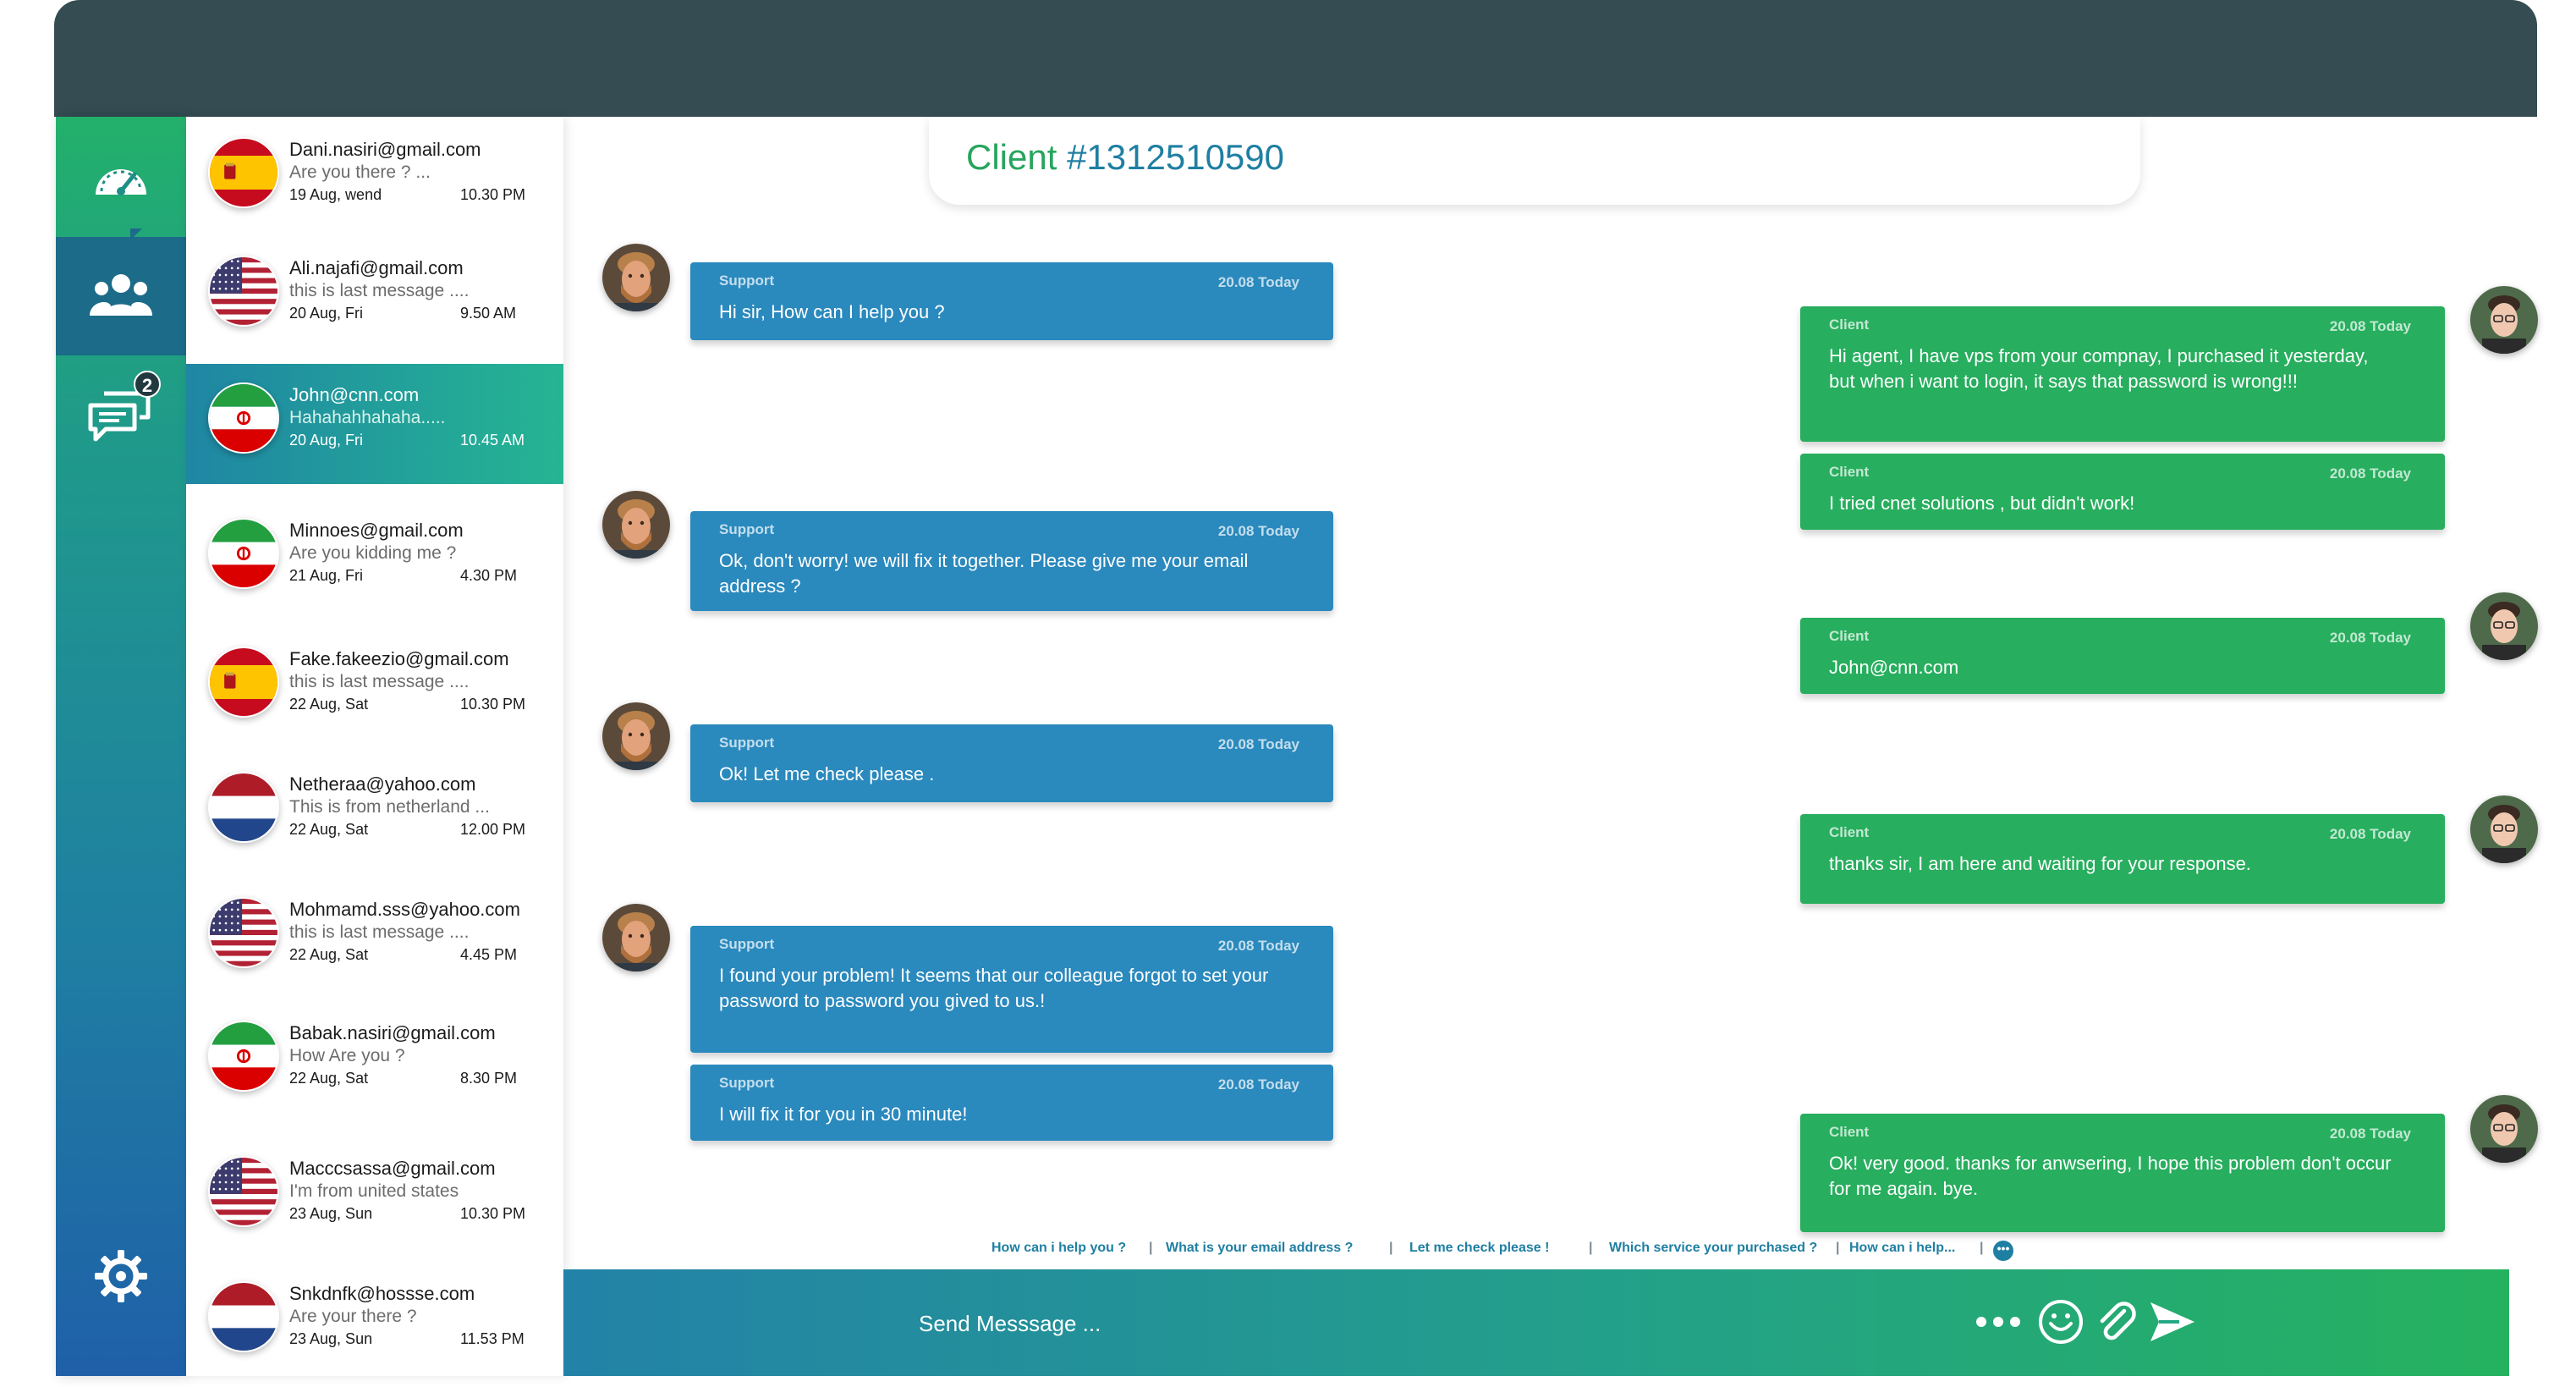  I want to click on send-icon, so click(2172, 1322).